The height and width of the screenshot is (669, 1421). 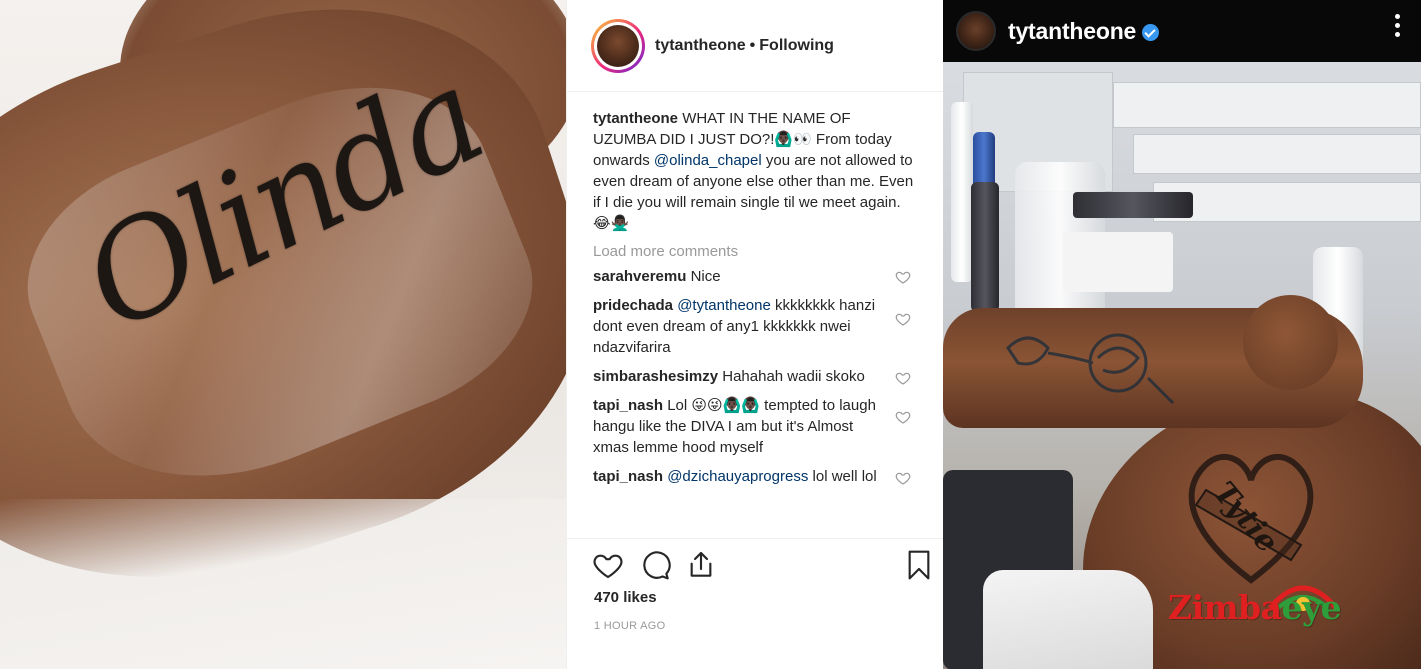 What do you see at coordinates (793, 376) in the screenshot?
I see `comment-text: Hahahah wadii skoko` at bounding box center [793, 376].